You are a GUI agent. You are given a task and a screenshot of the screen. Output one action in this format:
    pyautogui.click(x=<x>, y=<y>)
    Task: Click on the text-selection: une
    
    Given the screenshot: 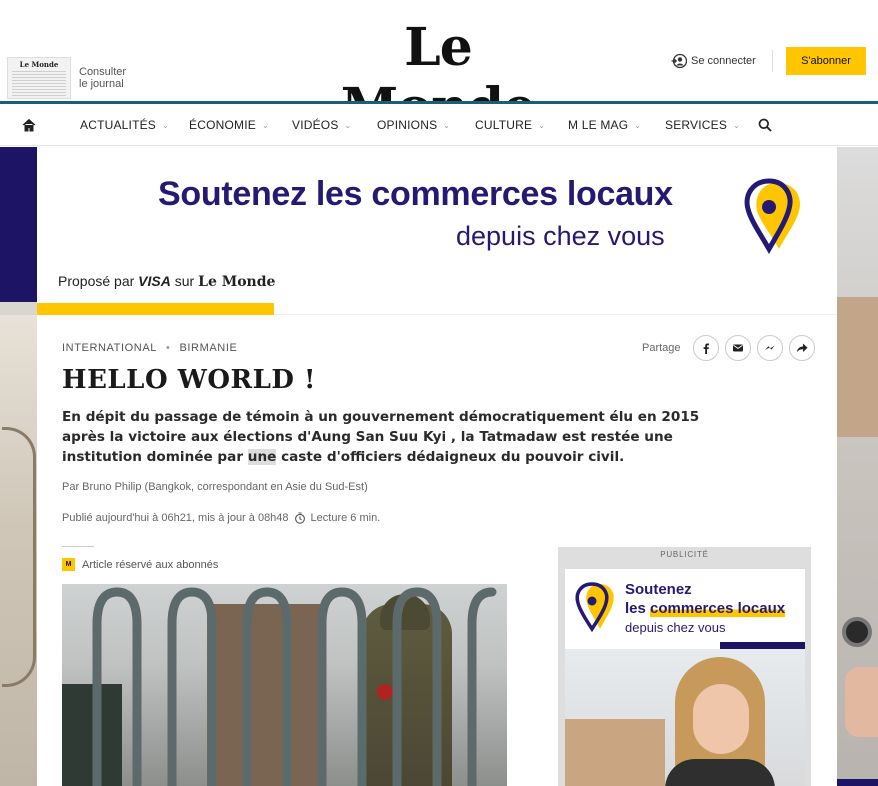 What is the action you would take?
    pyautogui.click(x=262, y=457)
    